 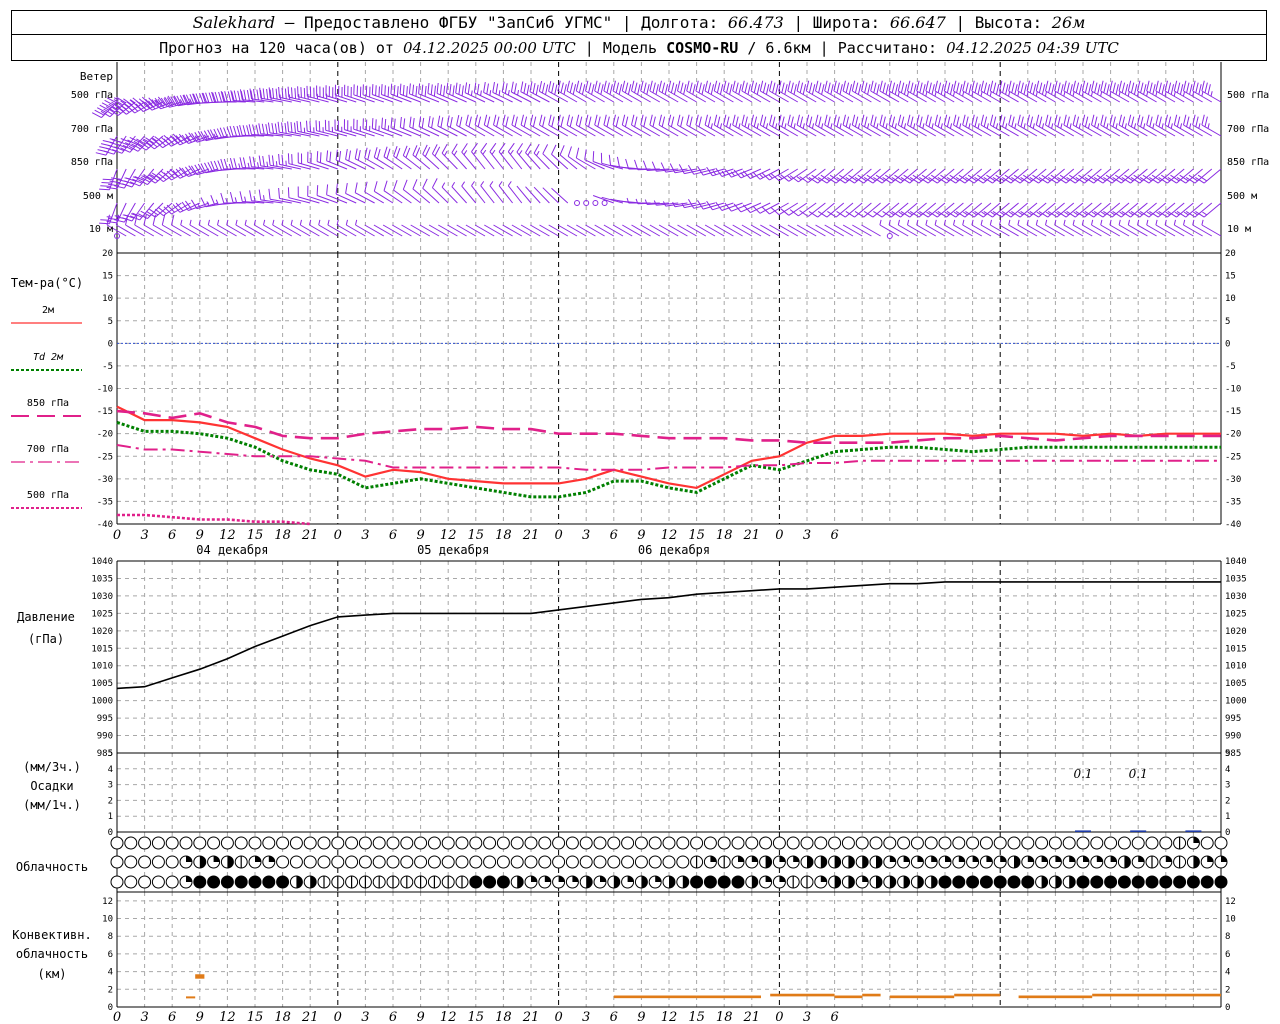 I want to click on x-tick-label: 18, so click(x=724, y=535).